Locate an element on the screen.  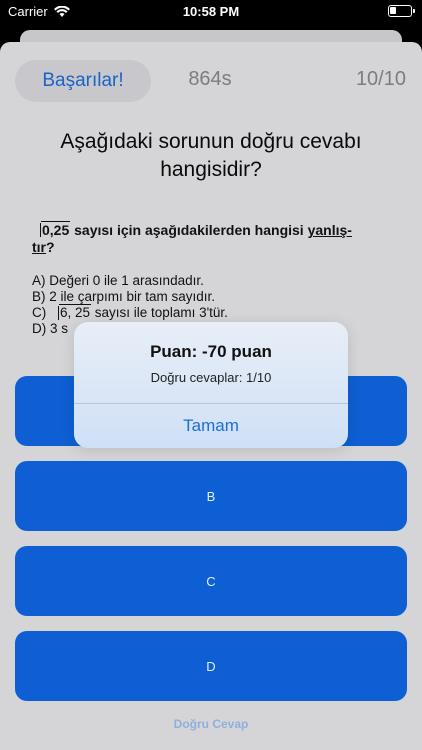
timer-label: 864s is located at coordinates (210, 79).